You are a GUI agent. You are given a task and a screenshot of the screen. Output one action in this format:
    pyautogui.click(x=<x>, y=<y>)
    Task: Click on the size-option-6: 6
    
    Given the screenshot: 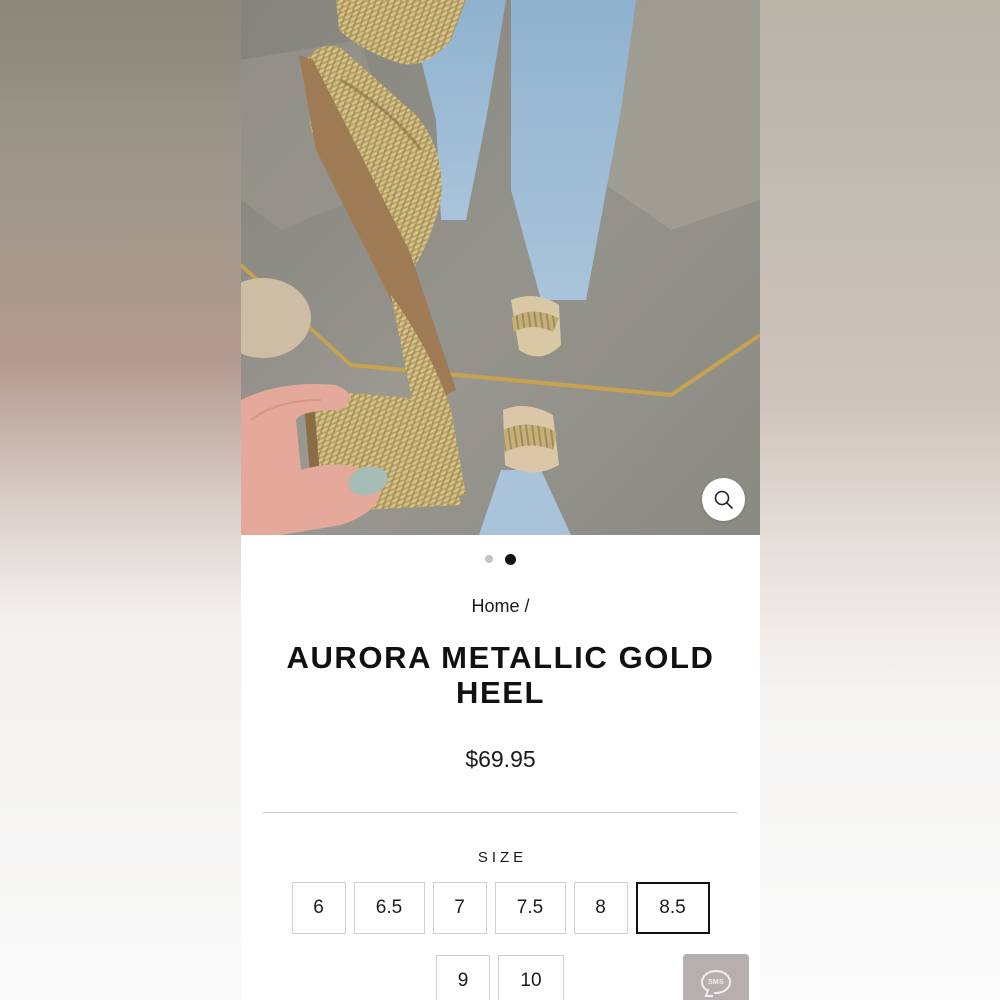 What is the action you would take?
    pyautogui.click(x=318, y=908)
    